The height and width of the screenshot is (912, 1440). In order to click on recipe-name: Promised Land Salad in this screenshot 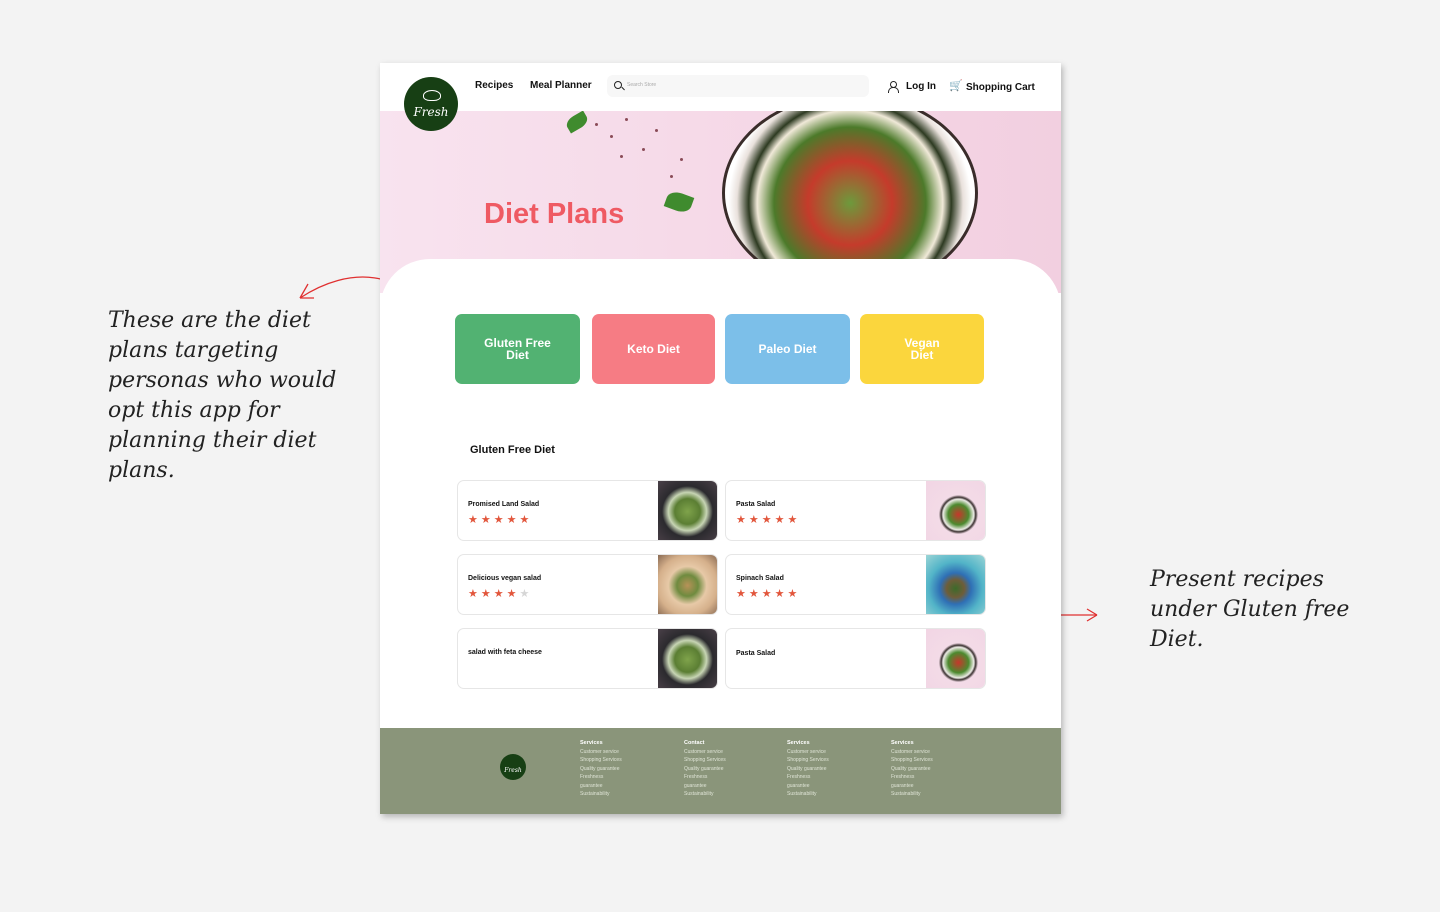, I will do `click(504, 504)`.